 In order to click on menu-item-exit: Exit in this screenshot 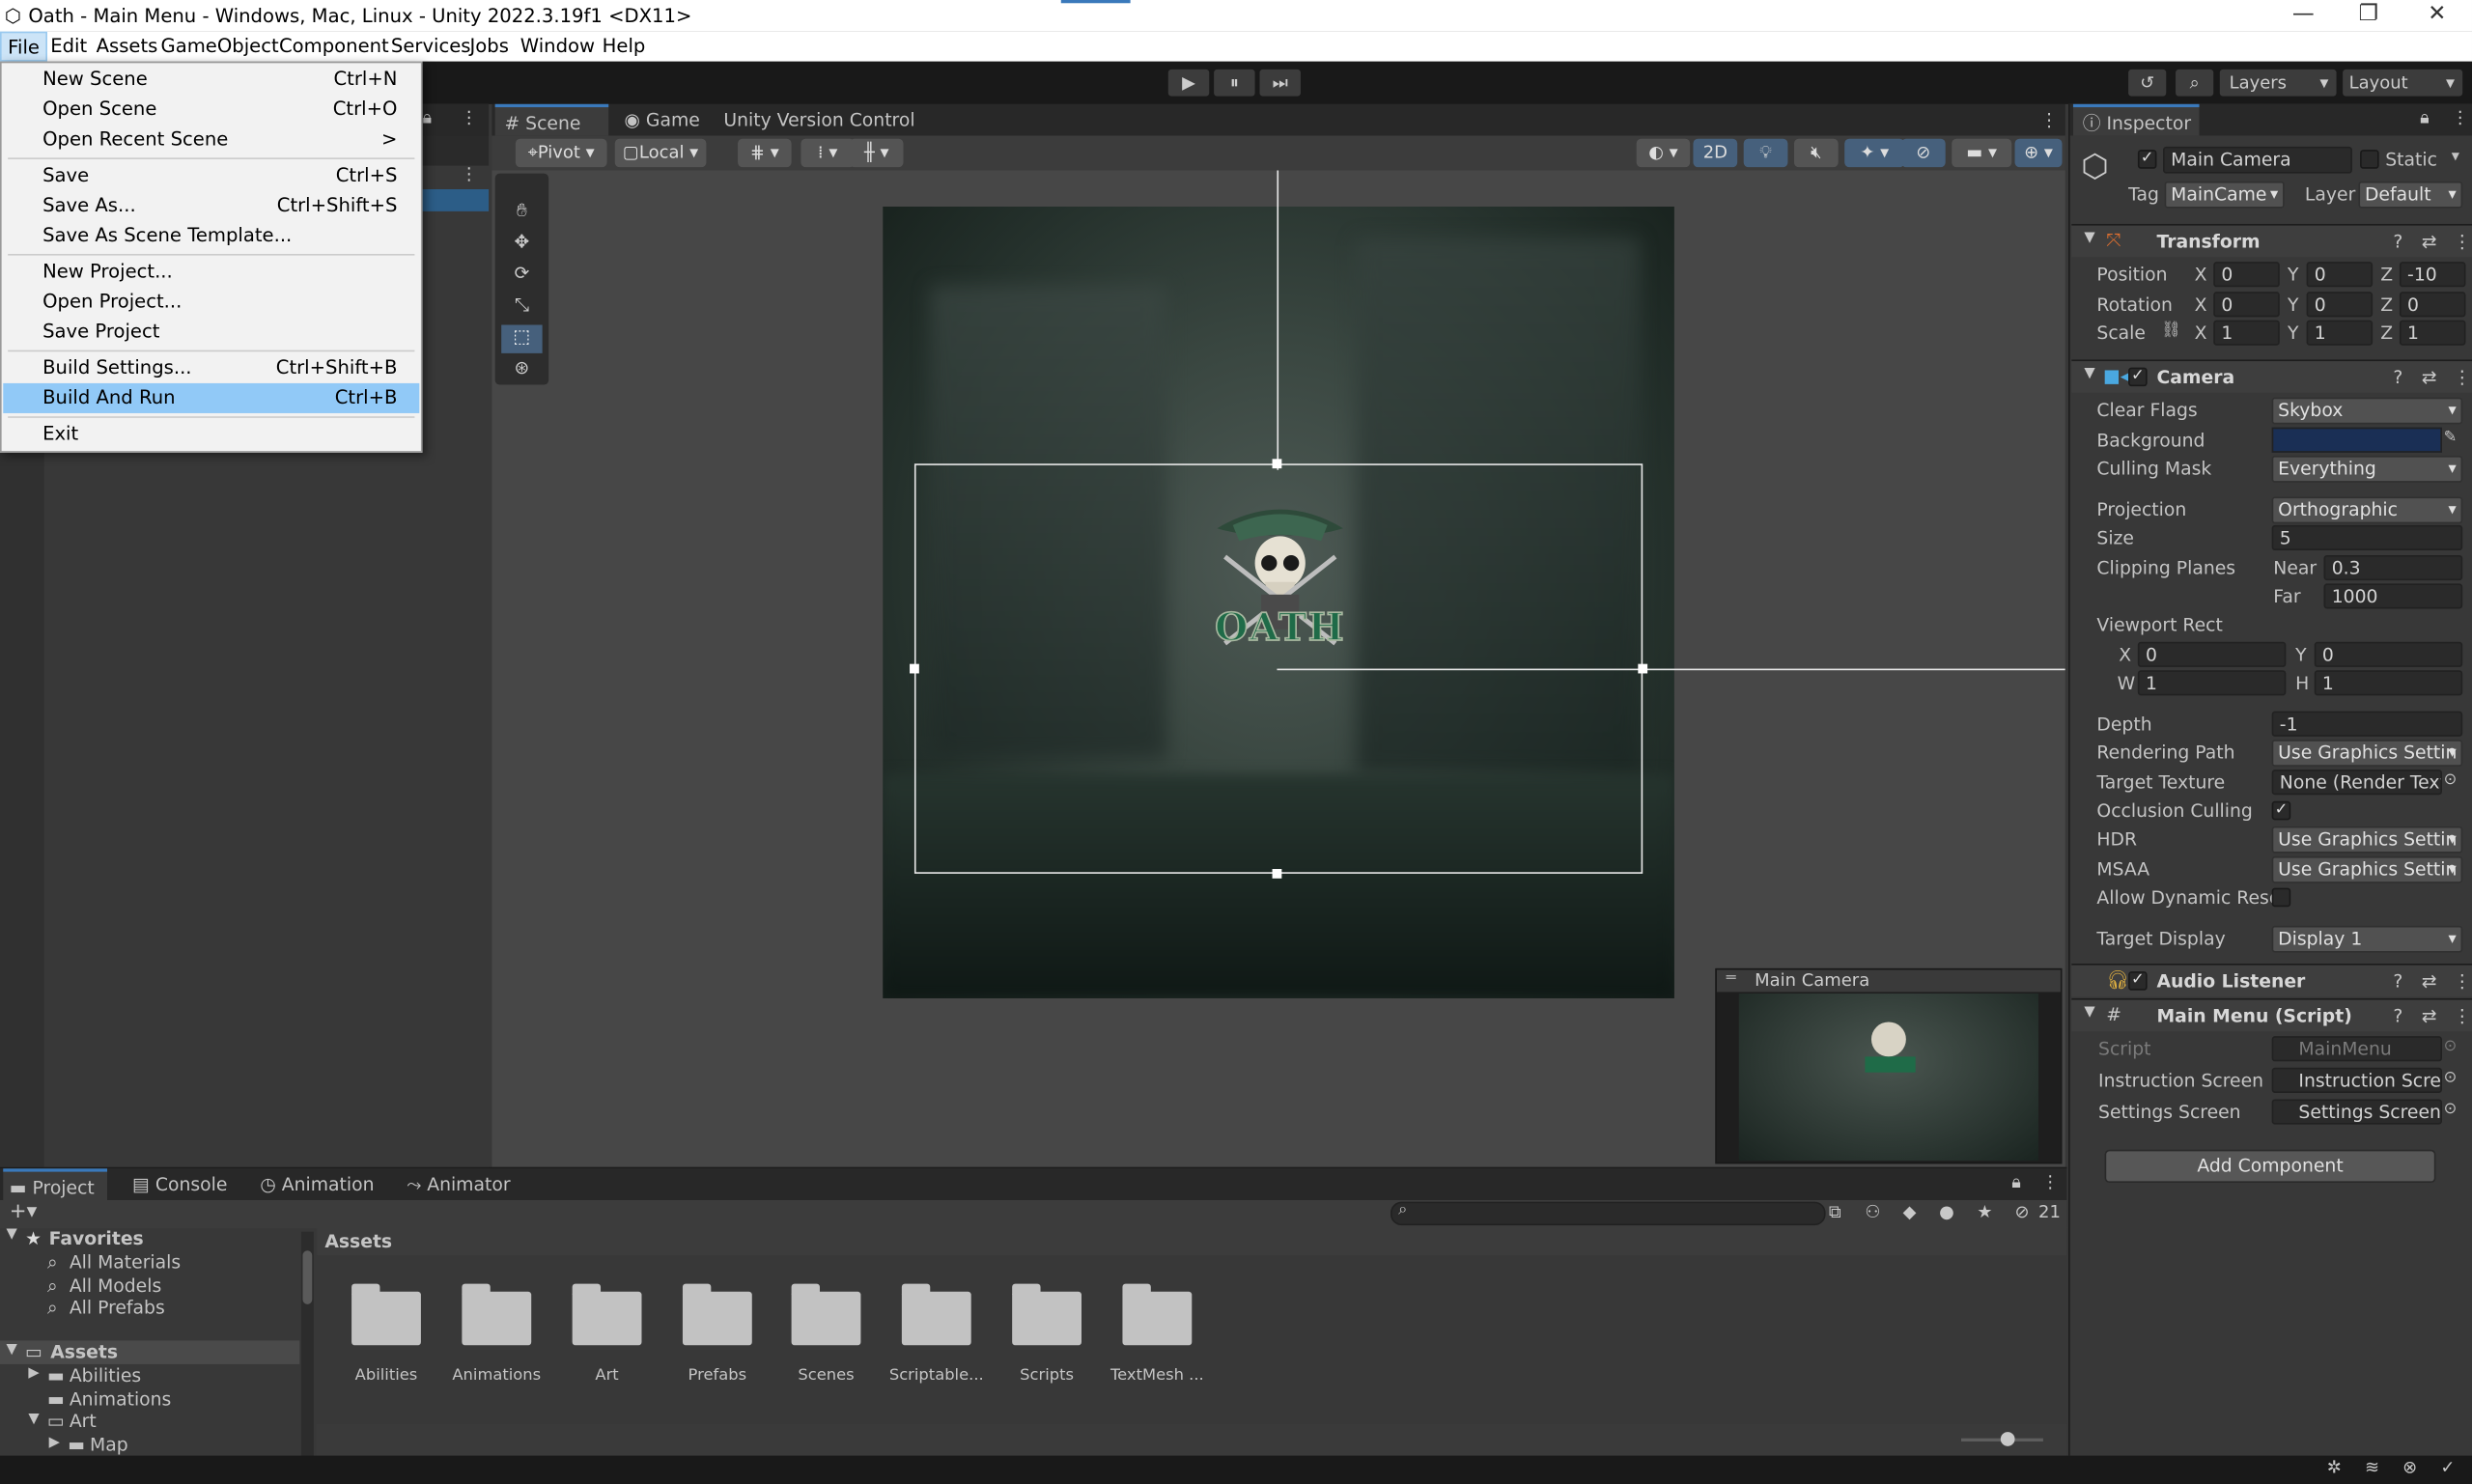, I will do `click(211, 434)`.